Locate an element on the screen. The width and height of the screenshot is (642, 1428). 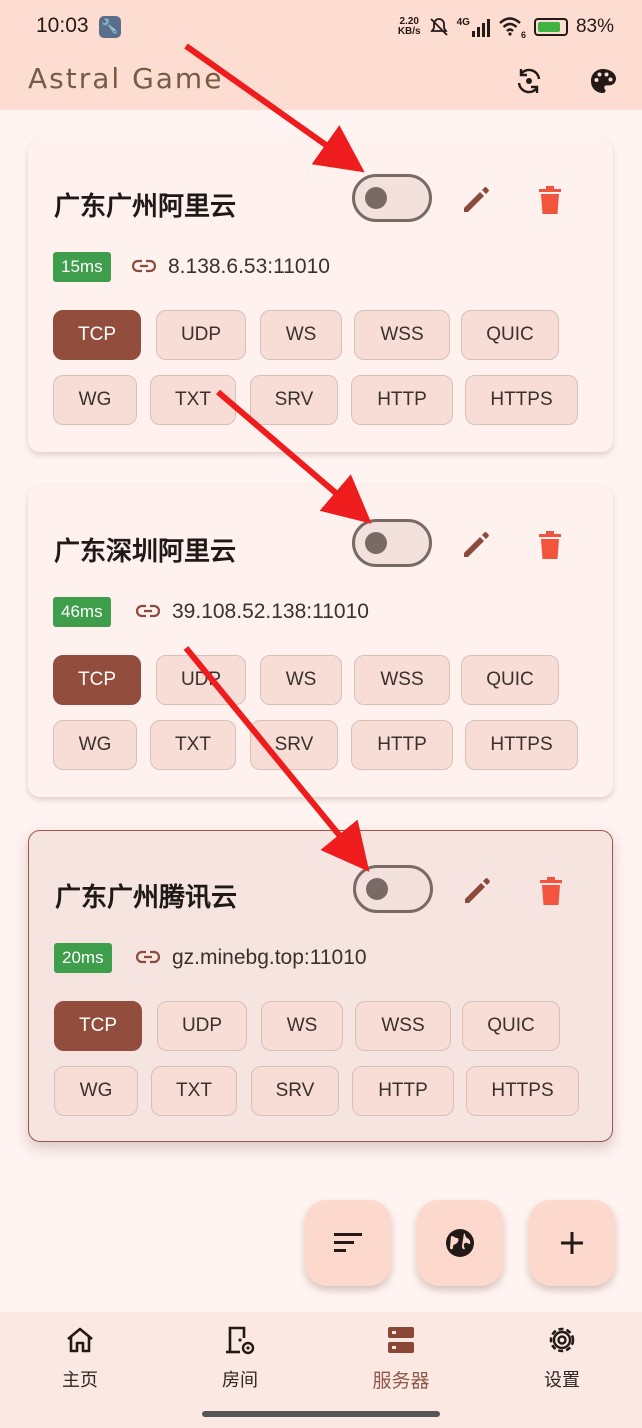
globe-button is located at coordinates (460, 1243).